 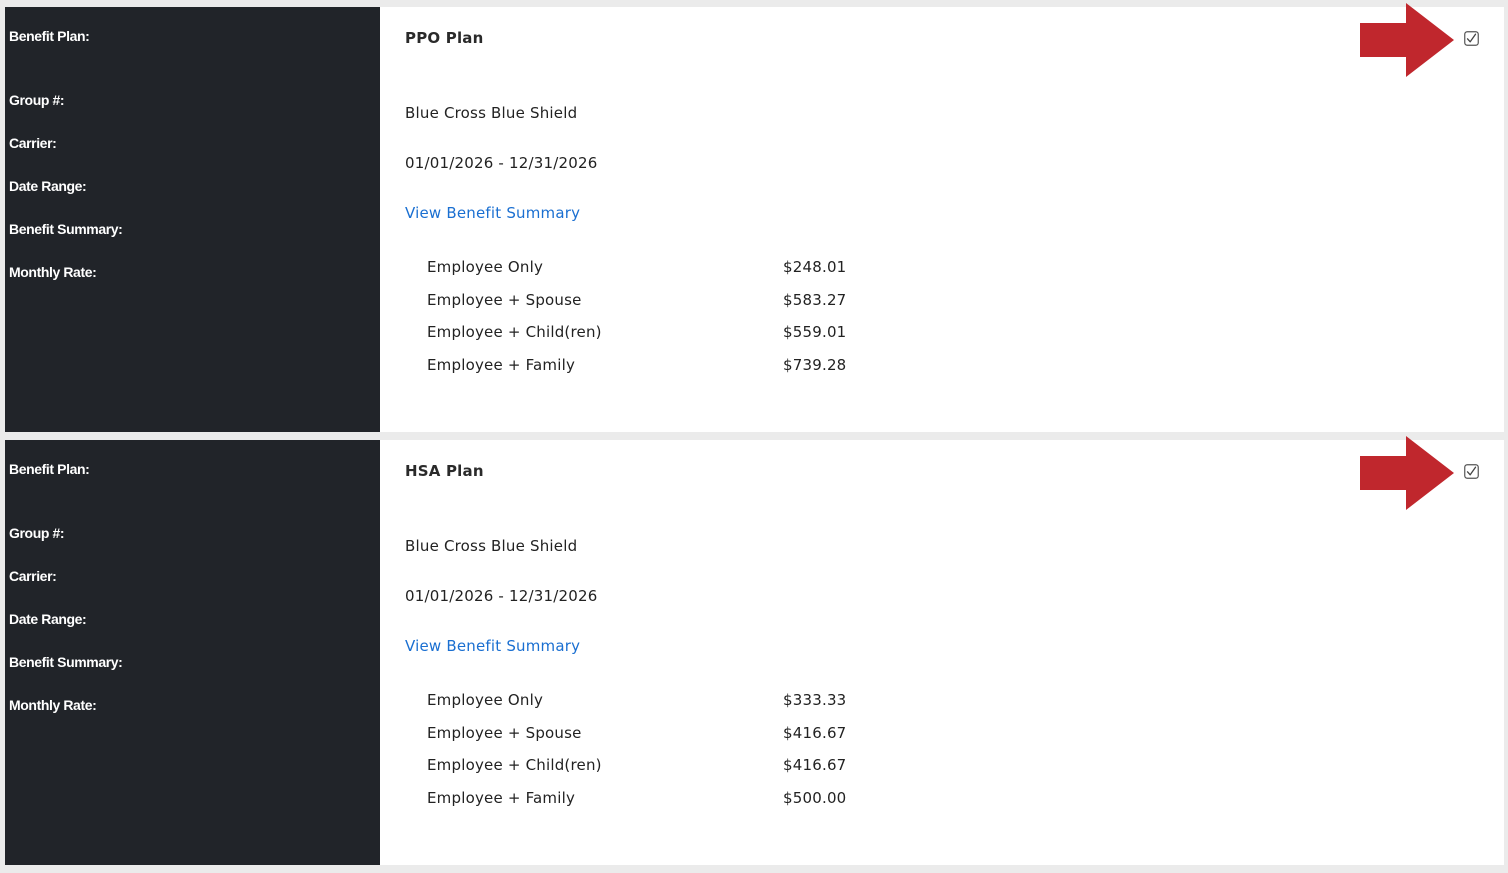 What do you see at coordinates (815, 700) in the screenshot?
I see `rate-amount: $333.33` at bounding box center [815, 700].